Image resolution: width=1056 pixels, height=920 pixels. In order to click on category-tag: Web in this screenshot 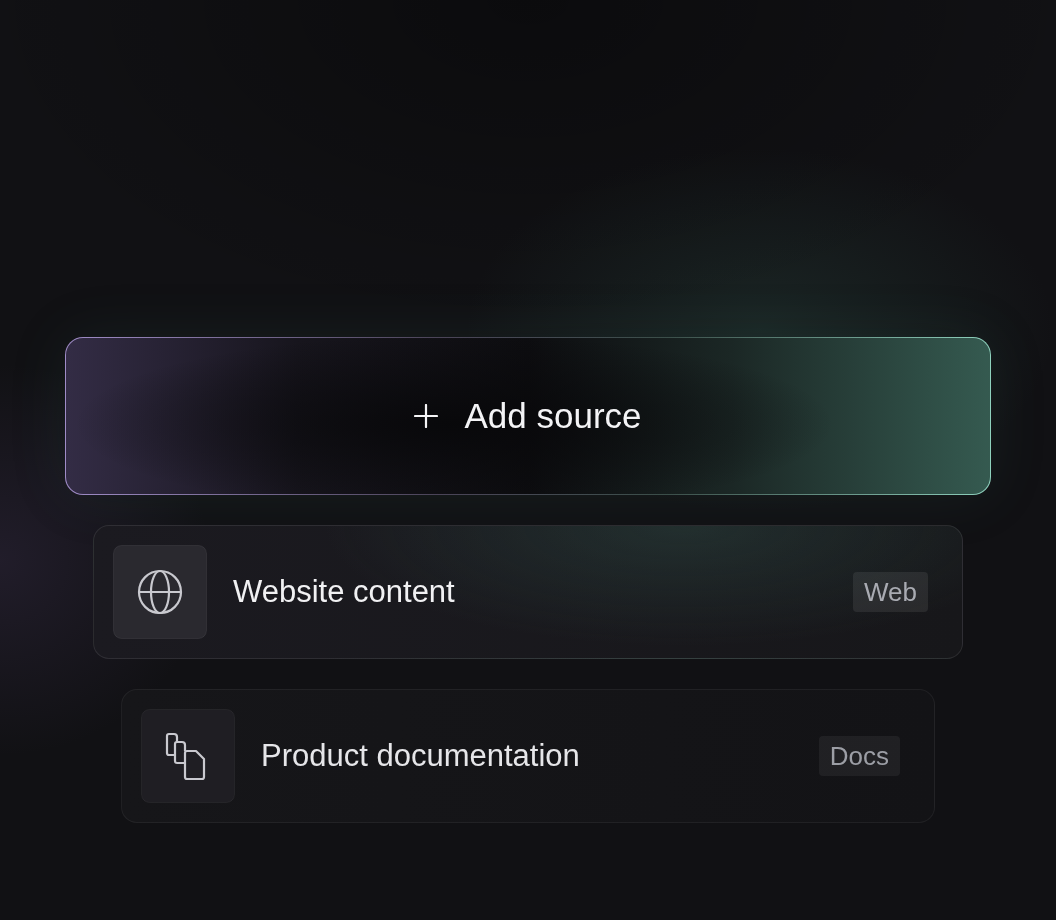, I will do `click(890, 592)`.